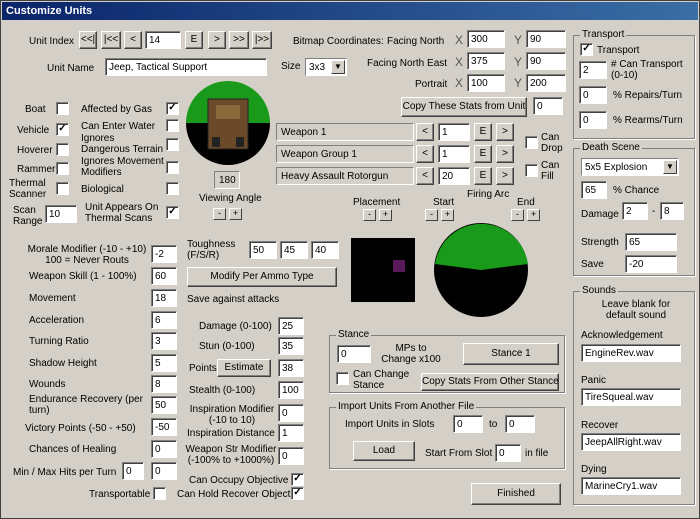  What do you see at coordinates (651, 264) in the screenshot?
I see `death-save-input: -20` at bounding box center [651, 264].